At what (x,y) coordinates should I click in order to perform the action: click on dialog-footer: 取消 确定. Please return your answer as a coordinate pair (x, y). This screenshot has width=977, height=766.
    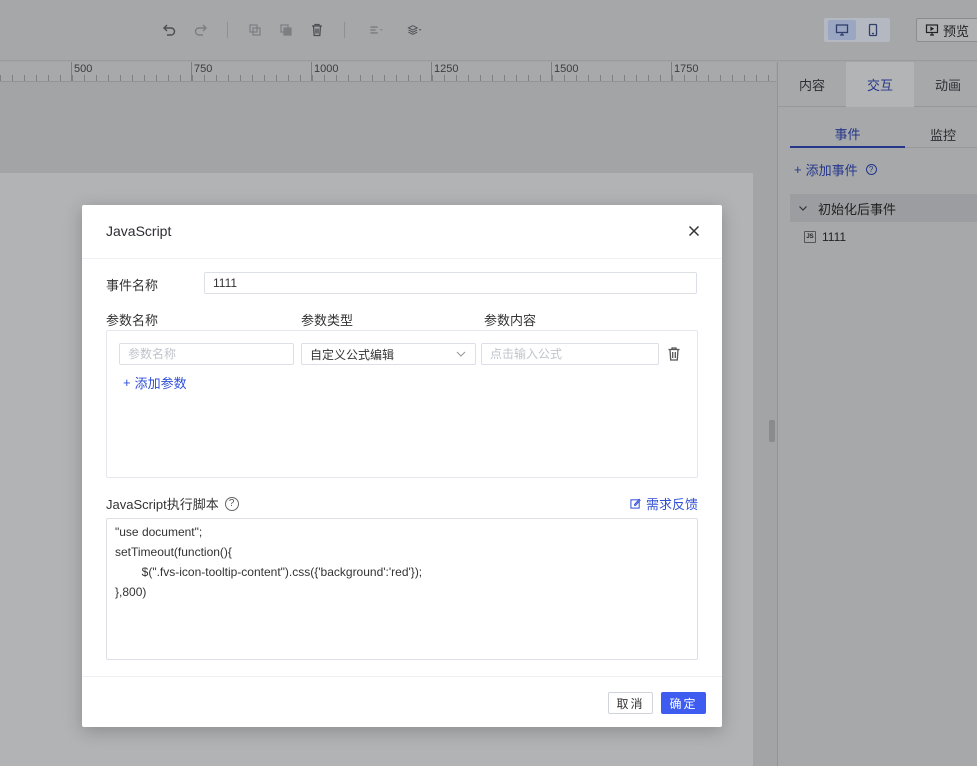
    Looking at the image, I should click on (402, 701).